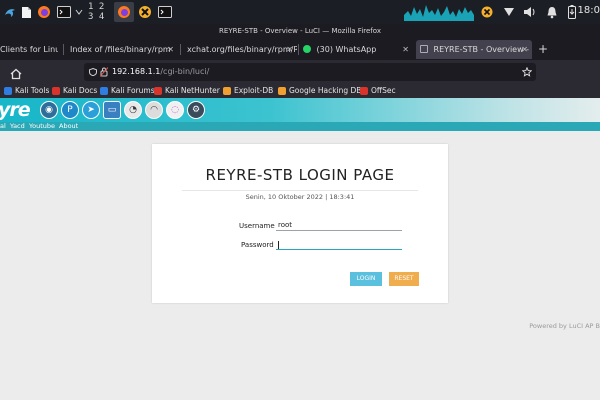 This screenshot has width=600, height=400. I want to click on site-logo: yre, so click(15, 110).